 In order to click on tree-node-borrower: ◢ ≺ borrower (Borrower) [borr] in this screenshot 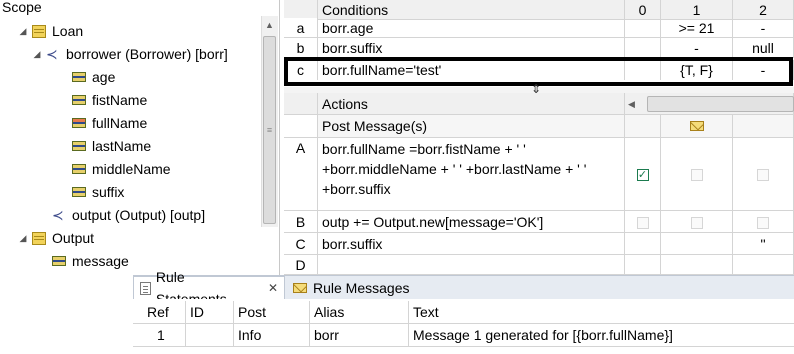, I will do `click(130, 54)`.